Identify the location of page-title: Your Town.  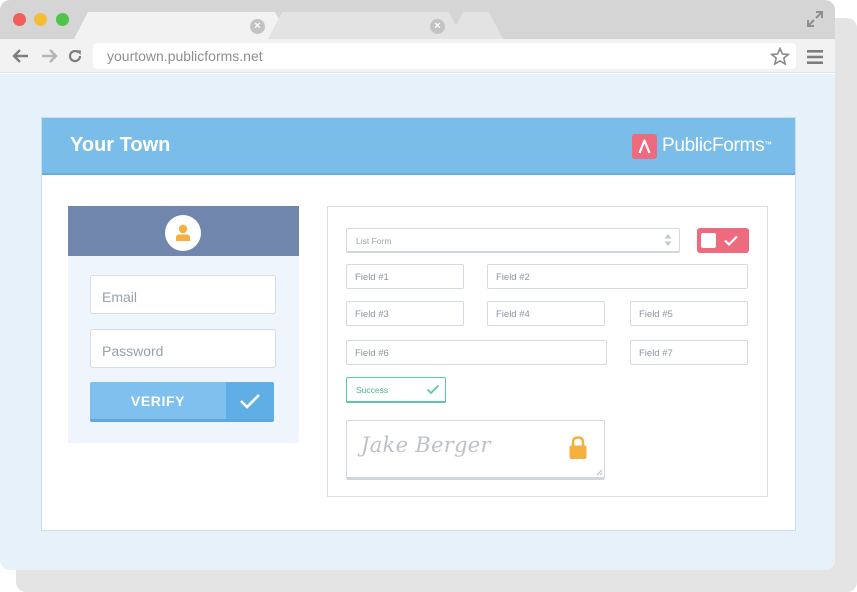
(120, 145).